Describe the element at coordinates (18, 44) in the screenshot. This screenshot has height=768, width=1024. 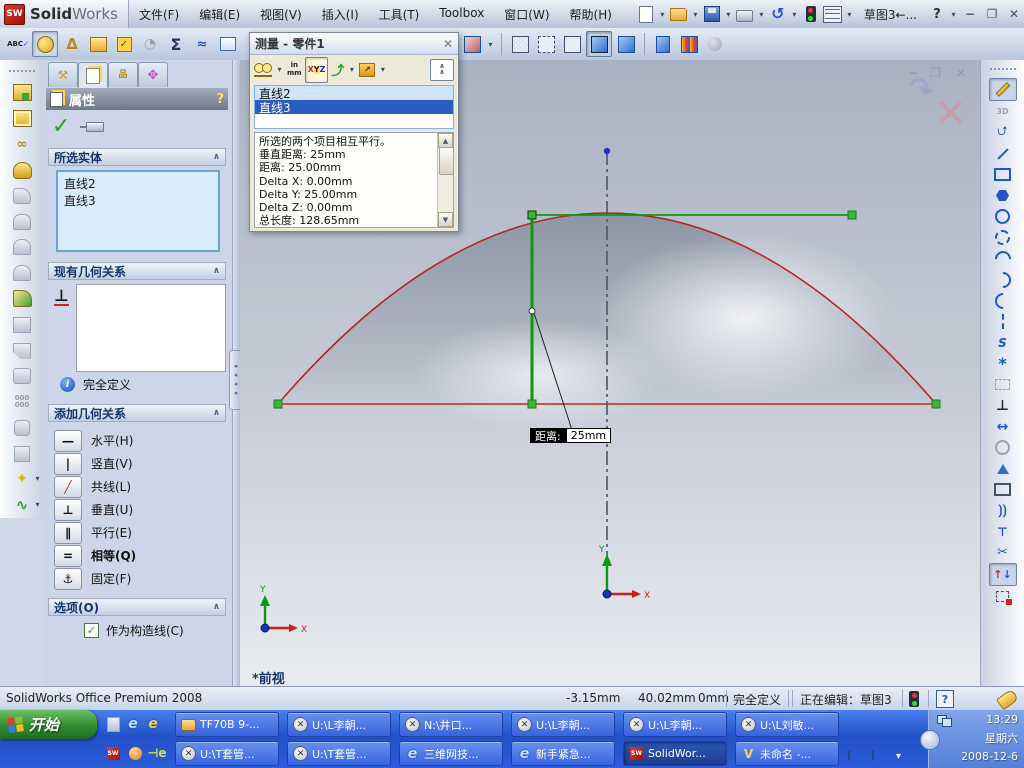
I see `spell-check-button: ABC✓` at that location.